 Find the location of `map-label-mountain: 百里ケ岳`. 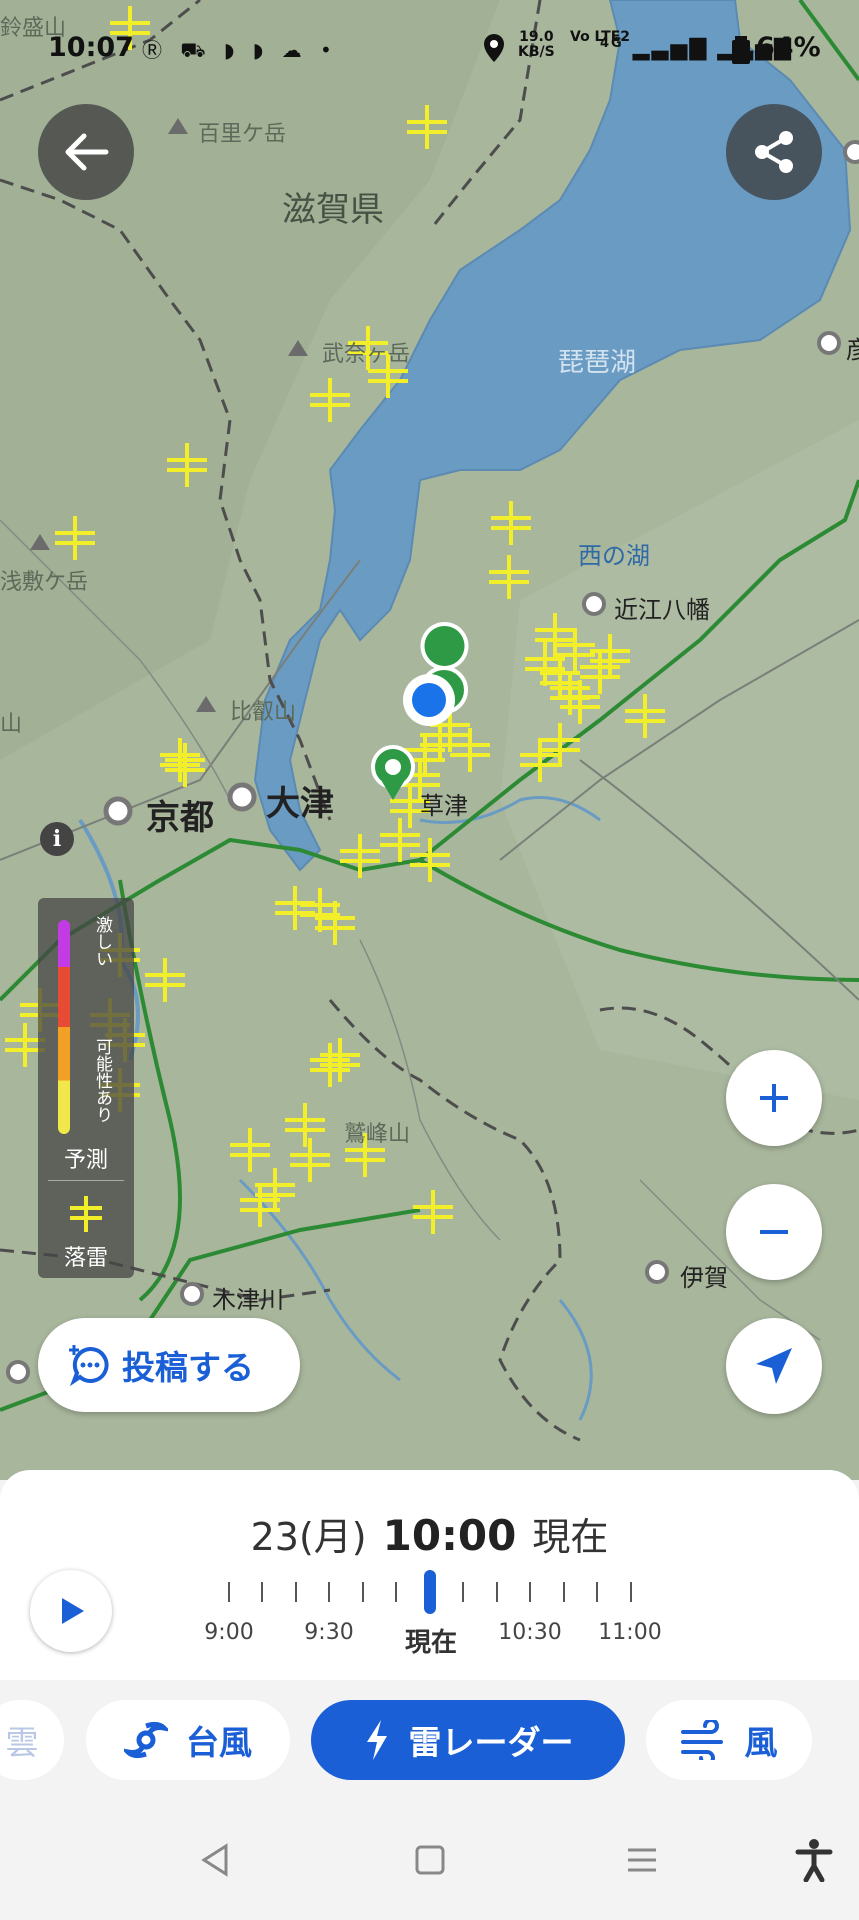

map-label-mountain: 百里ケ岳 is located at coordinates (242, 134).